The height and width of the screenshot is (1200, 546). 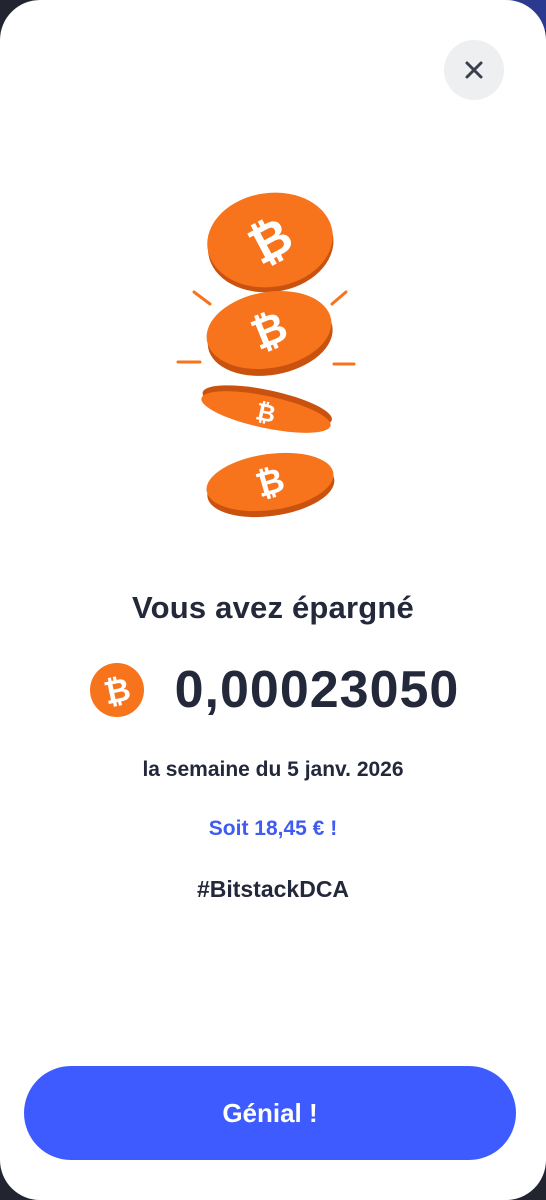 What do you see at coordinates (273, 607) in the screenshot?
I see `savings-title: Vous avez épargné` at bounding box center [273, 607].